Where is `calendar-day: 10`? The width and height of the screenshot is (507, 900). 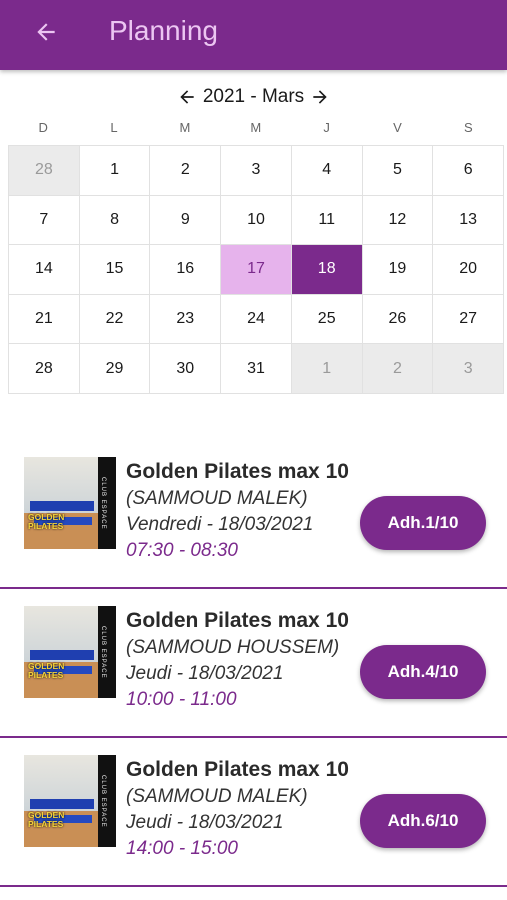 calendar-day: 10 is located at coordinates (256, 220).